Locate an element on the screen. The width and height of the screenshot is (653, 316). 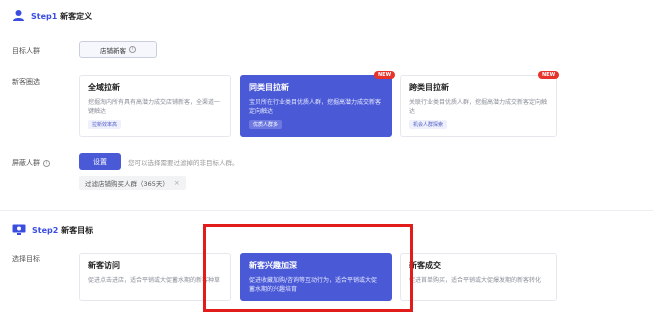
step2-title: Step2 新客目标 is located at coordinates (62, 230).